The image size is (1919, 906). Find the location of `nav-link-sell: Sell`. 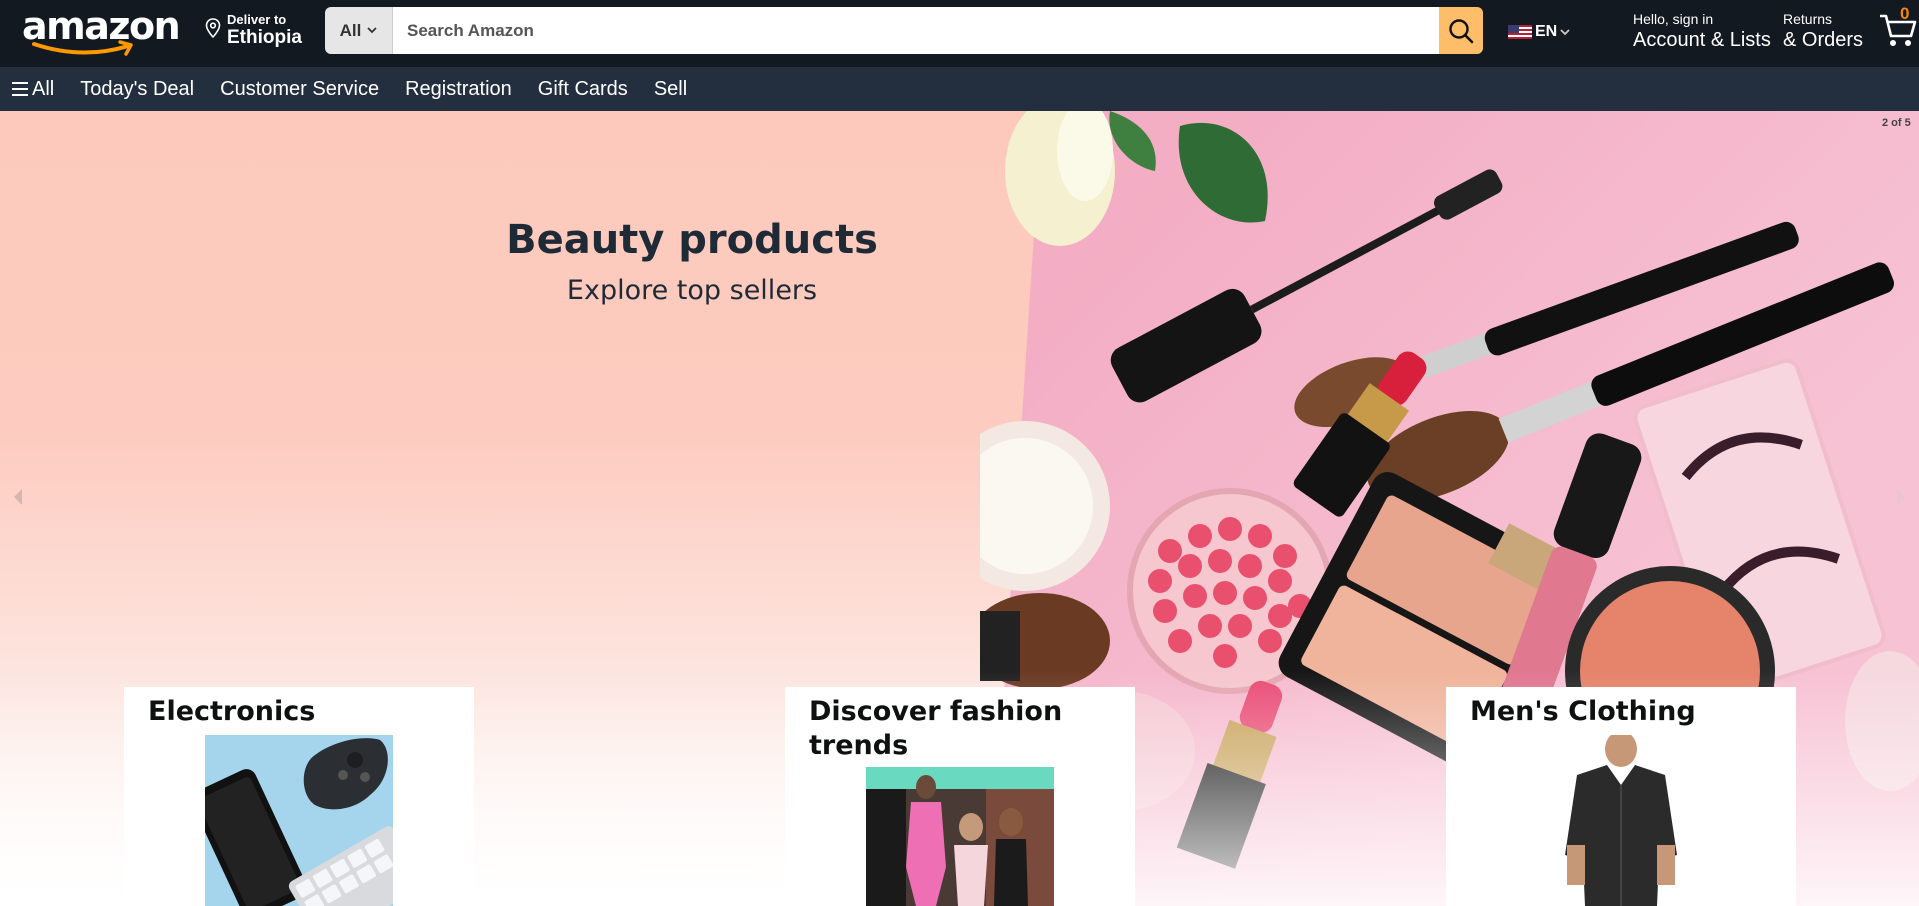

nav-link-sell: Sell is located at coordinates (670, 89).